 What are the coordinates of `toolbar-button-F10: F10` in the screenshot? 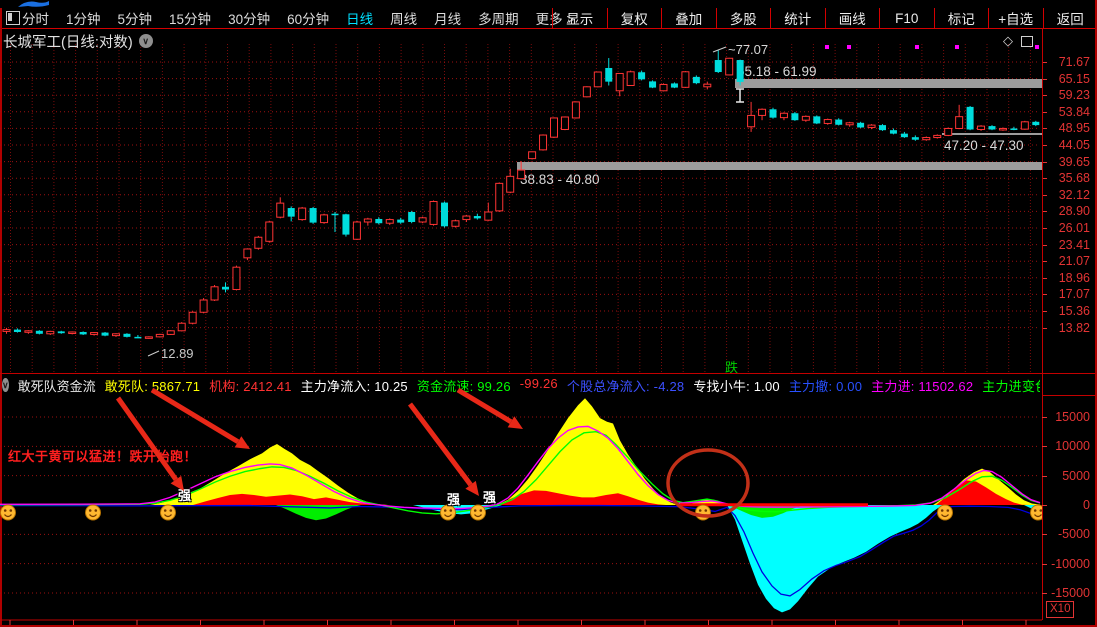 It's located at (906, 18).